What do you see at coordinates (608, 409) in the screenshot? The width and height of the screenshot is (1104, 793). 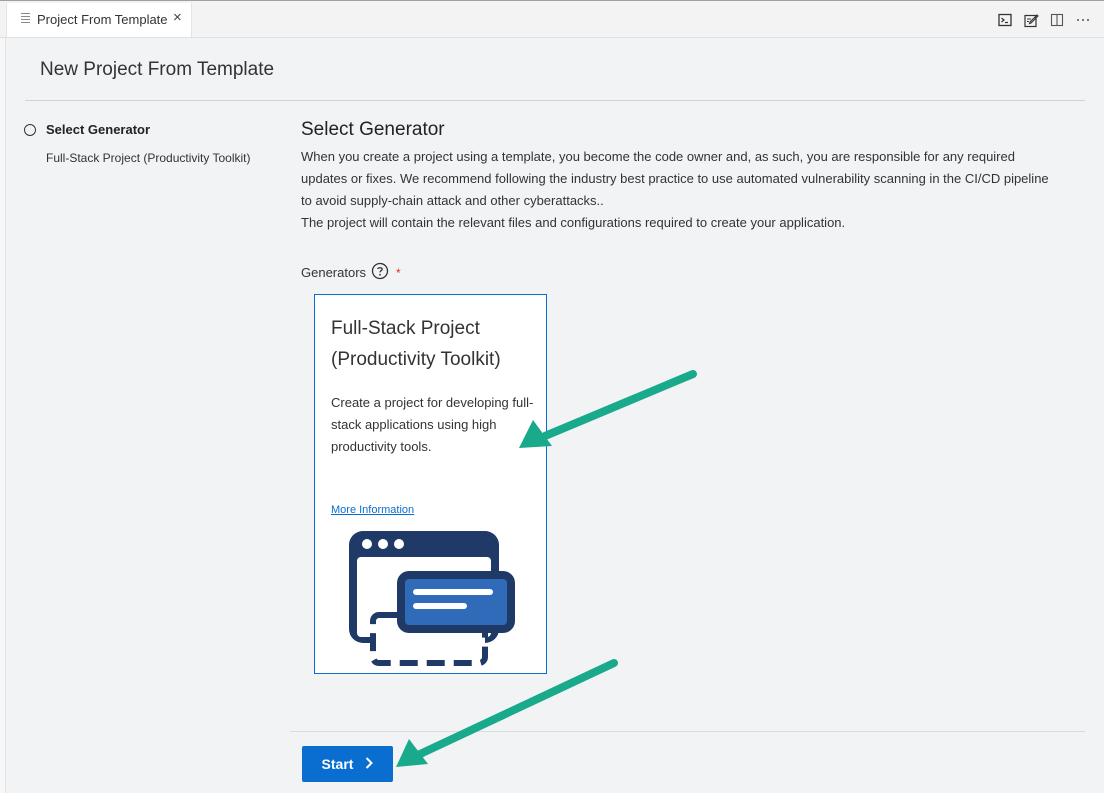 I see `annotation-arrow-to-card` at bounding box center [608, 409].